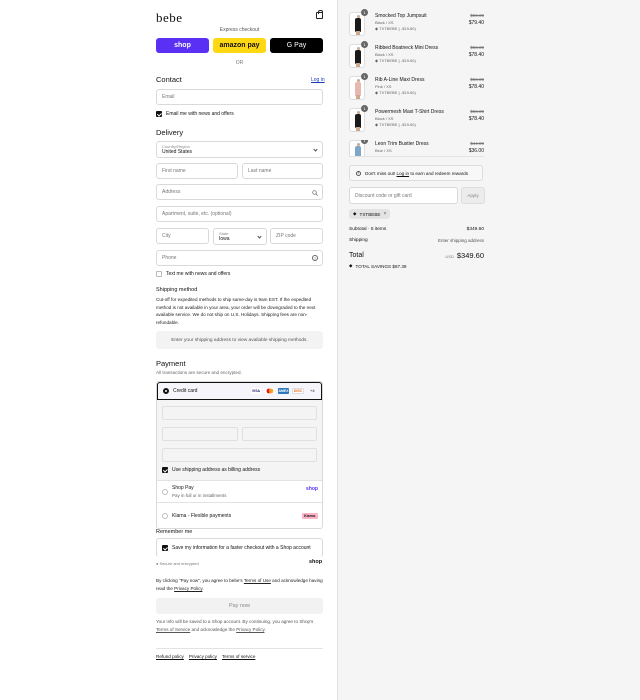 This screenshot has width=640, height=700. Describe the element at coordinates (383, 150) in the screenshot. I see `product-variant: Blue / XS` at that location.